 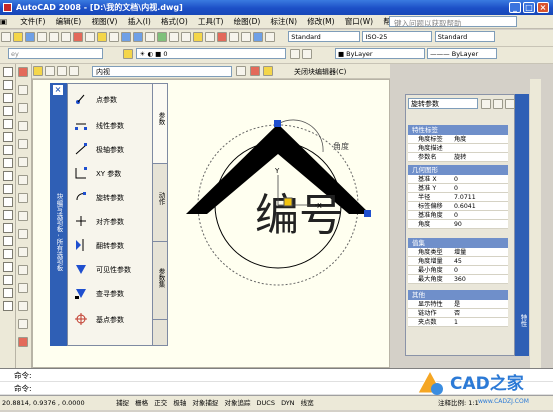 I want to click on tab-parameters: 参数, so click(x=160, y=124).